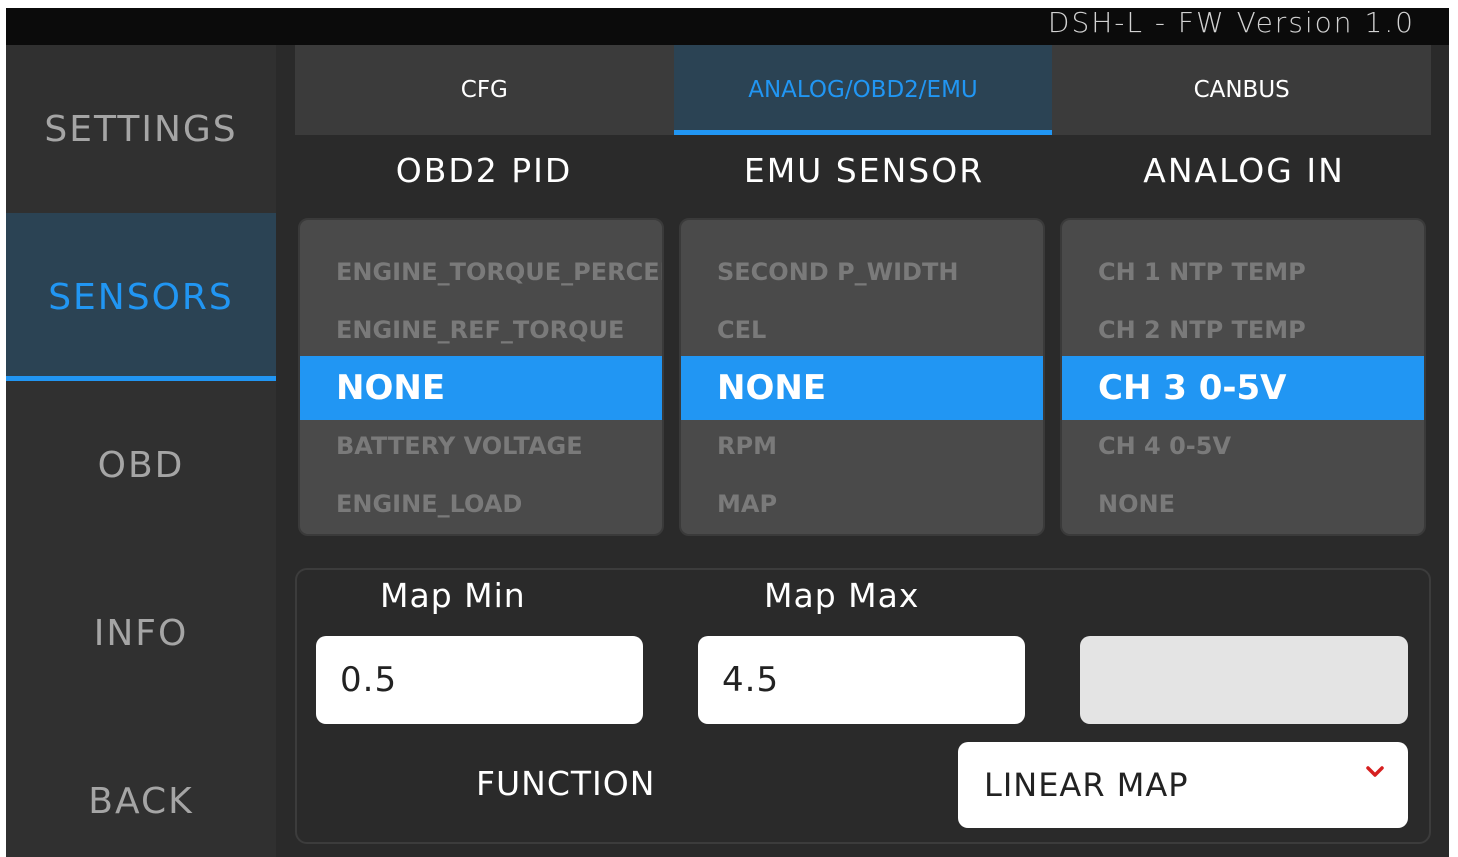 The height and width of the screenshot is (857, 1458). I want to click on function-dropdown: LINEAR MAP, so click(1183, 785).